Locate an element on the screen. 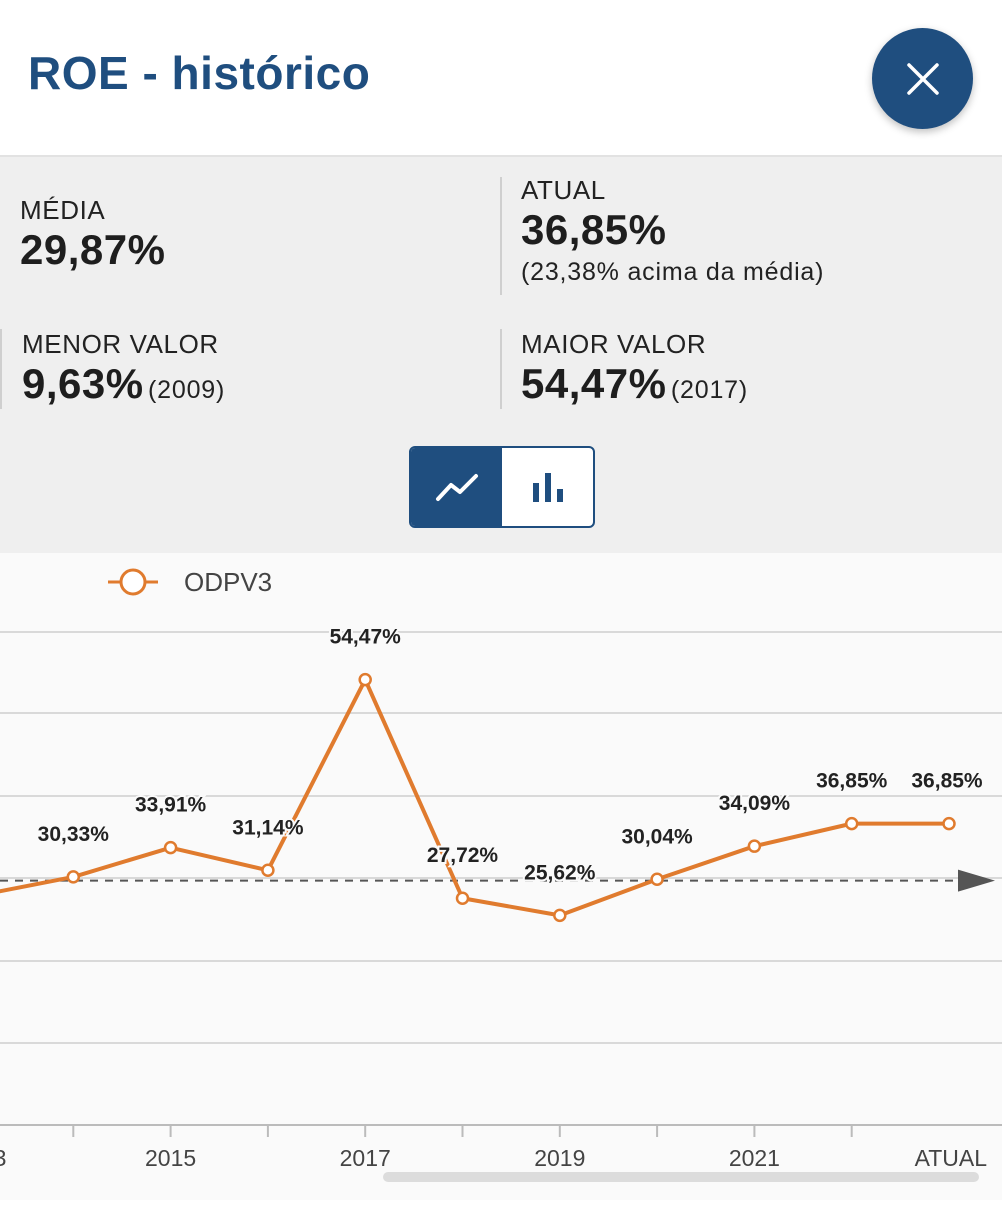  stat-menor-value: 9,63% is located at coordinates (83, 383).